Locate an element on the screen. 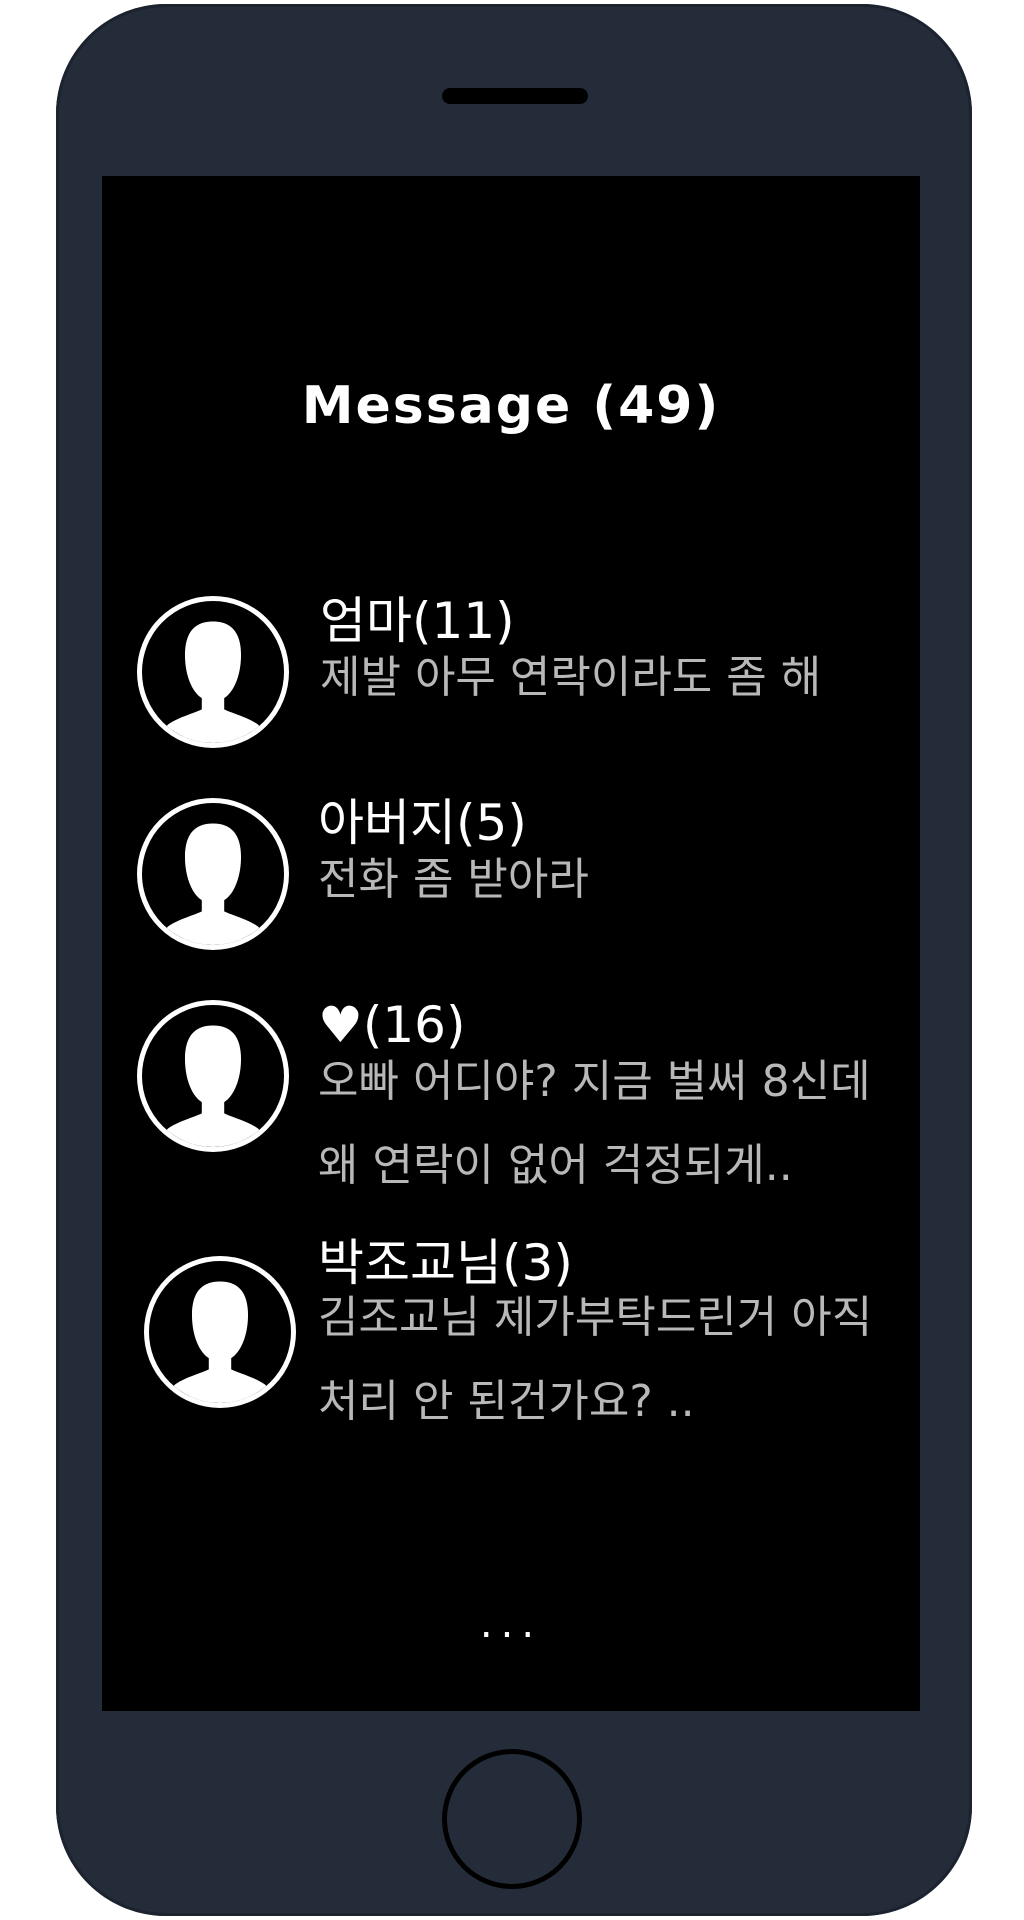 Image resolution: width=1024 pixels, height=1920 pixels. page-title: Message (49) is located at coordinates (511, 406).